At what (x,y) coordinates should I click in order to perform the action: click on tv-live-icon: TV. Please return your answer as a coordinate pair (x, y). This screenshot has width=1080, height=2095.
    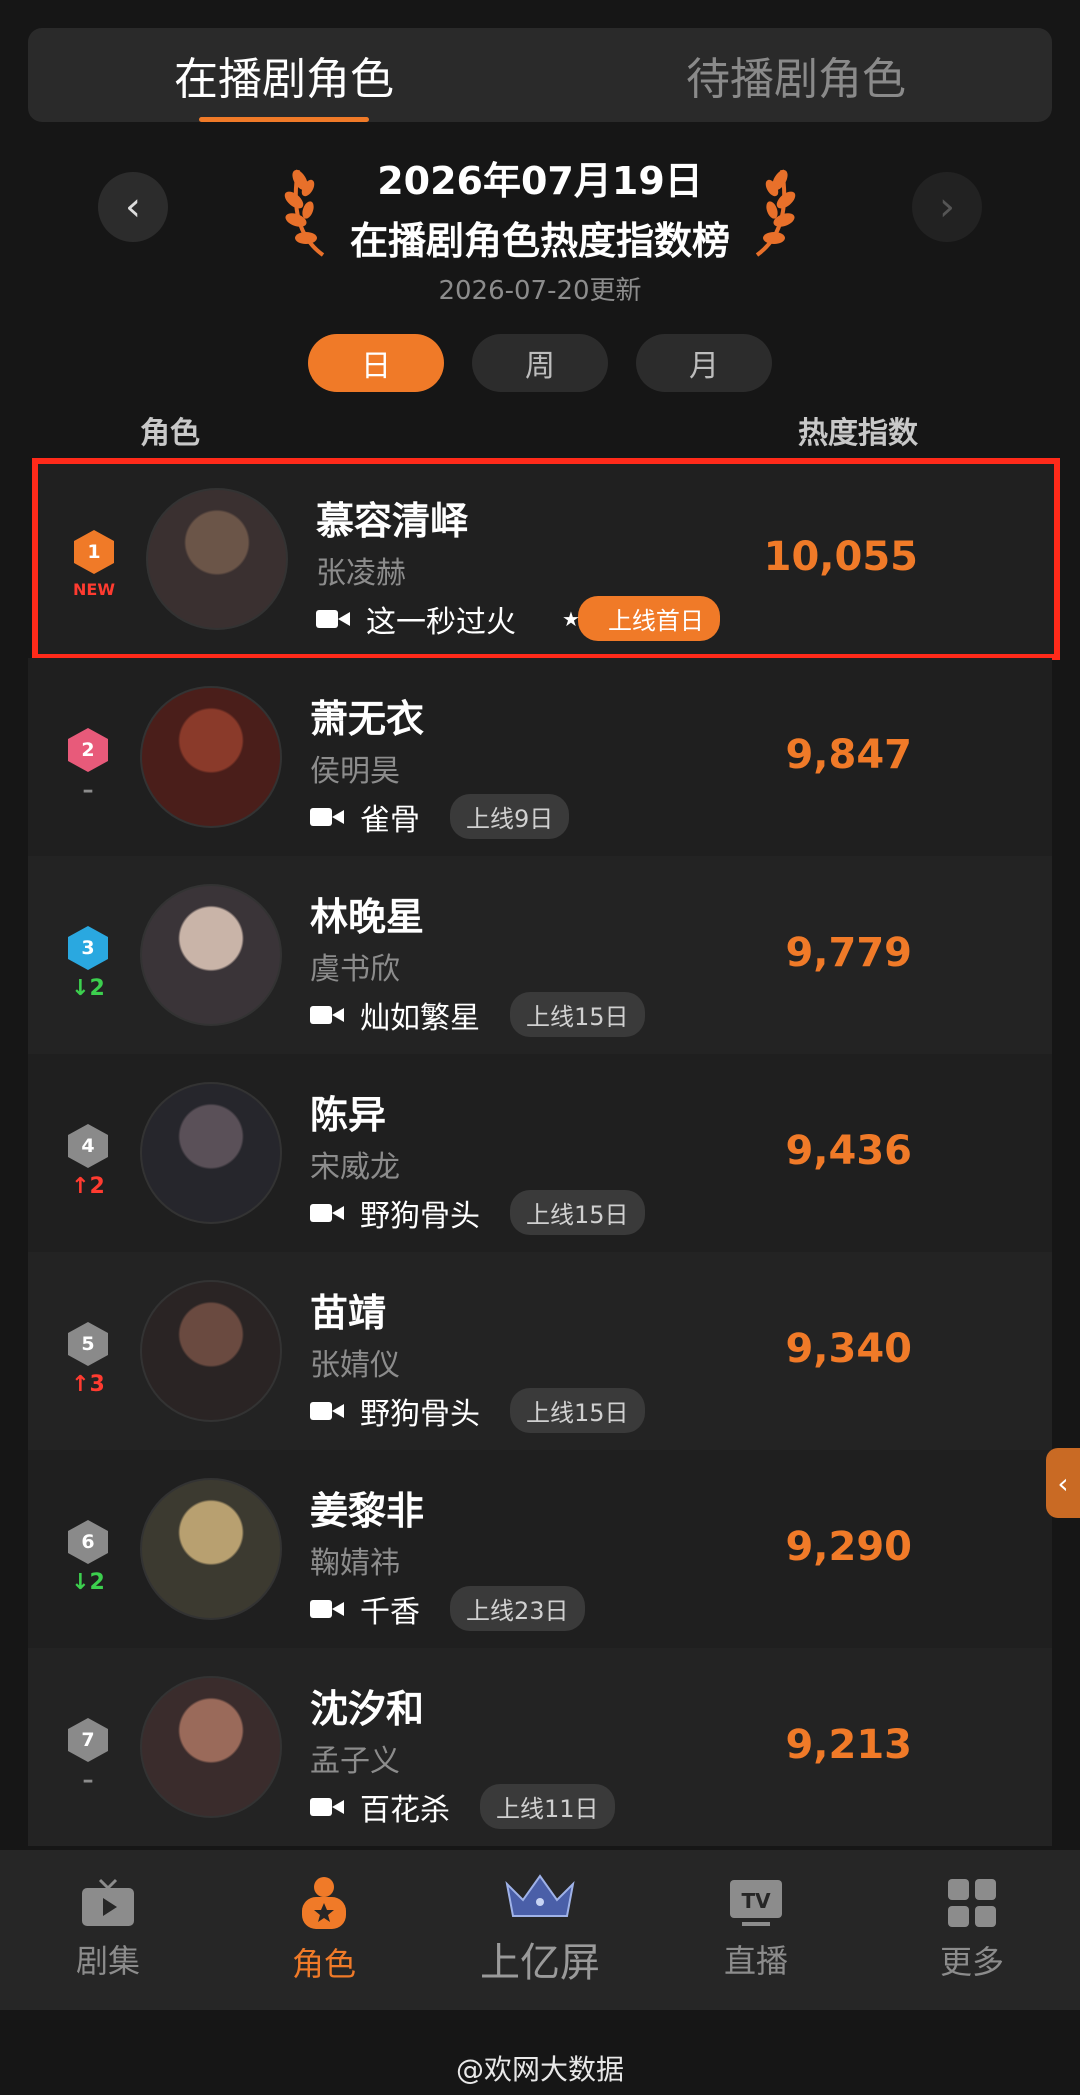
    Looking at the image, I should click on (756, 1903).